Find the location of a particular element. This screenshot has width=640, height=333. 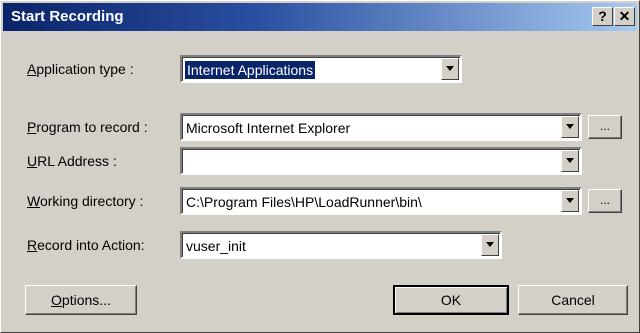

working-directory-dropdown-icon is located at coordinates (570, 201).